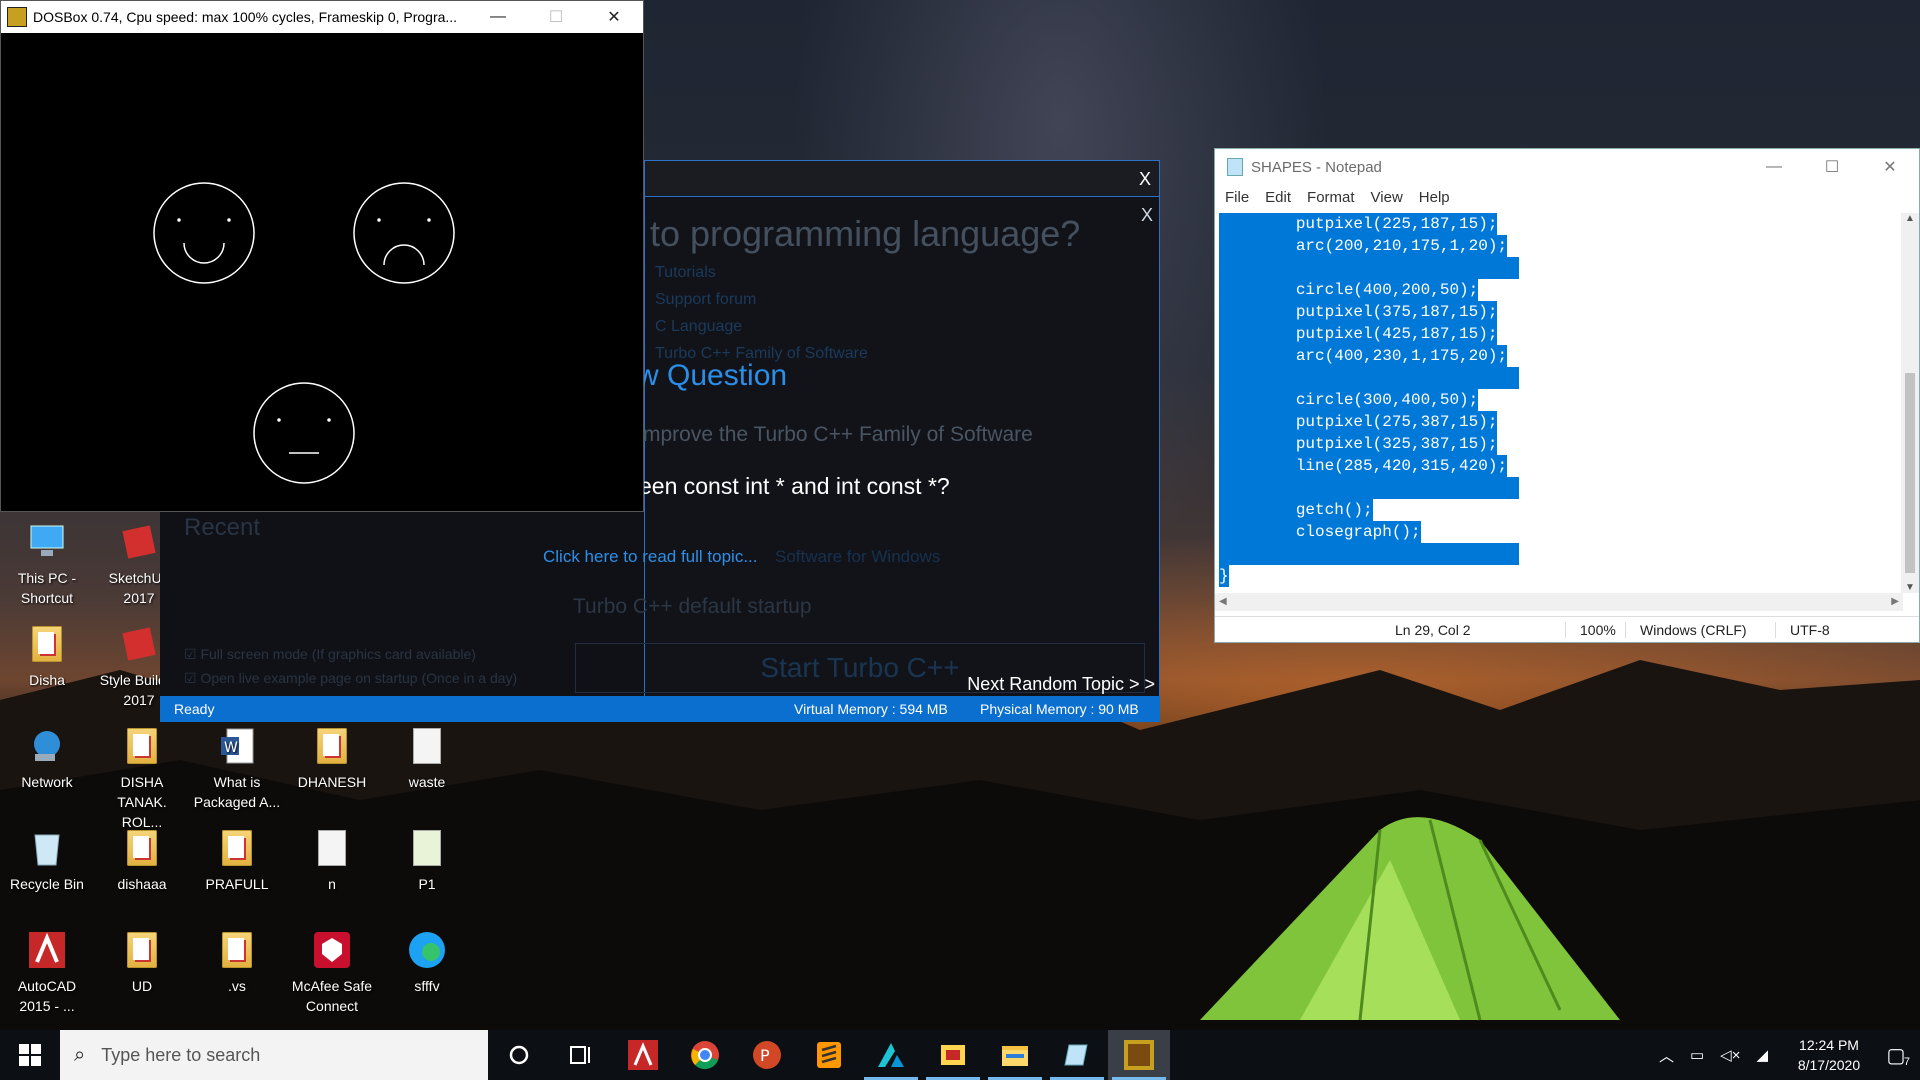 The width and height of the screenshot is (1920, 1080). Describe the element at coordinates (139, 542) in the screenshot. I see `sketchup-icon` at that location.